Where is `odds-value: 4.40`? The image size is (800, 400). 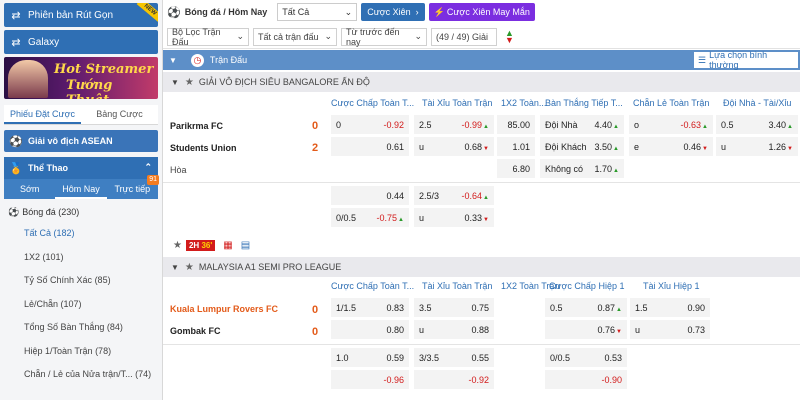 odds-value: 4.40 is located at coordinates (603, 125).